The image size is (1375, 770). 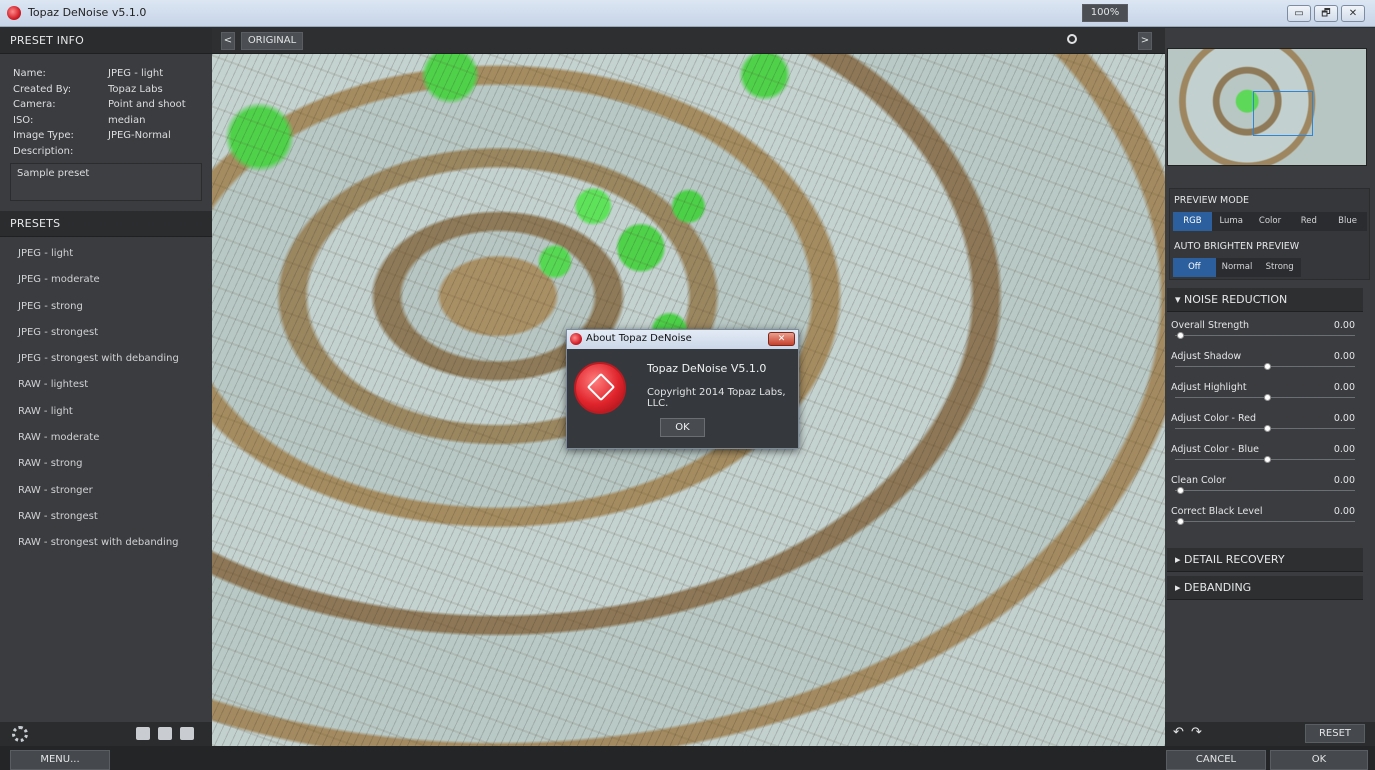 I want to click on brighten-strong: Strong, so click(x=1279, y=267).